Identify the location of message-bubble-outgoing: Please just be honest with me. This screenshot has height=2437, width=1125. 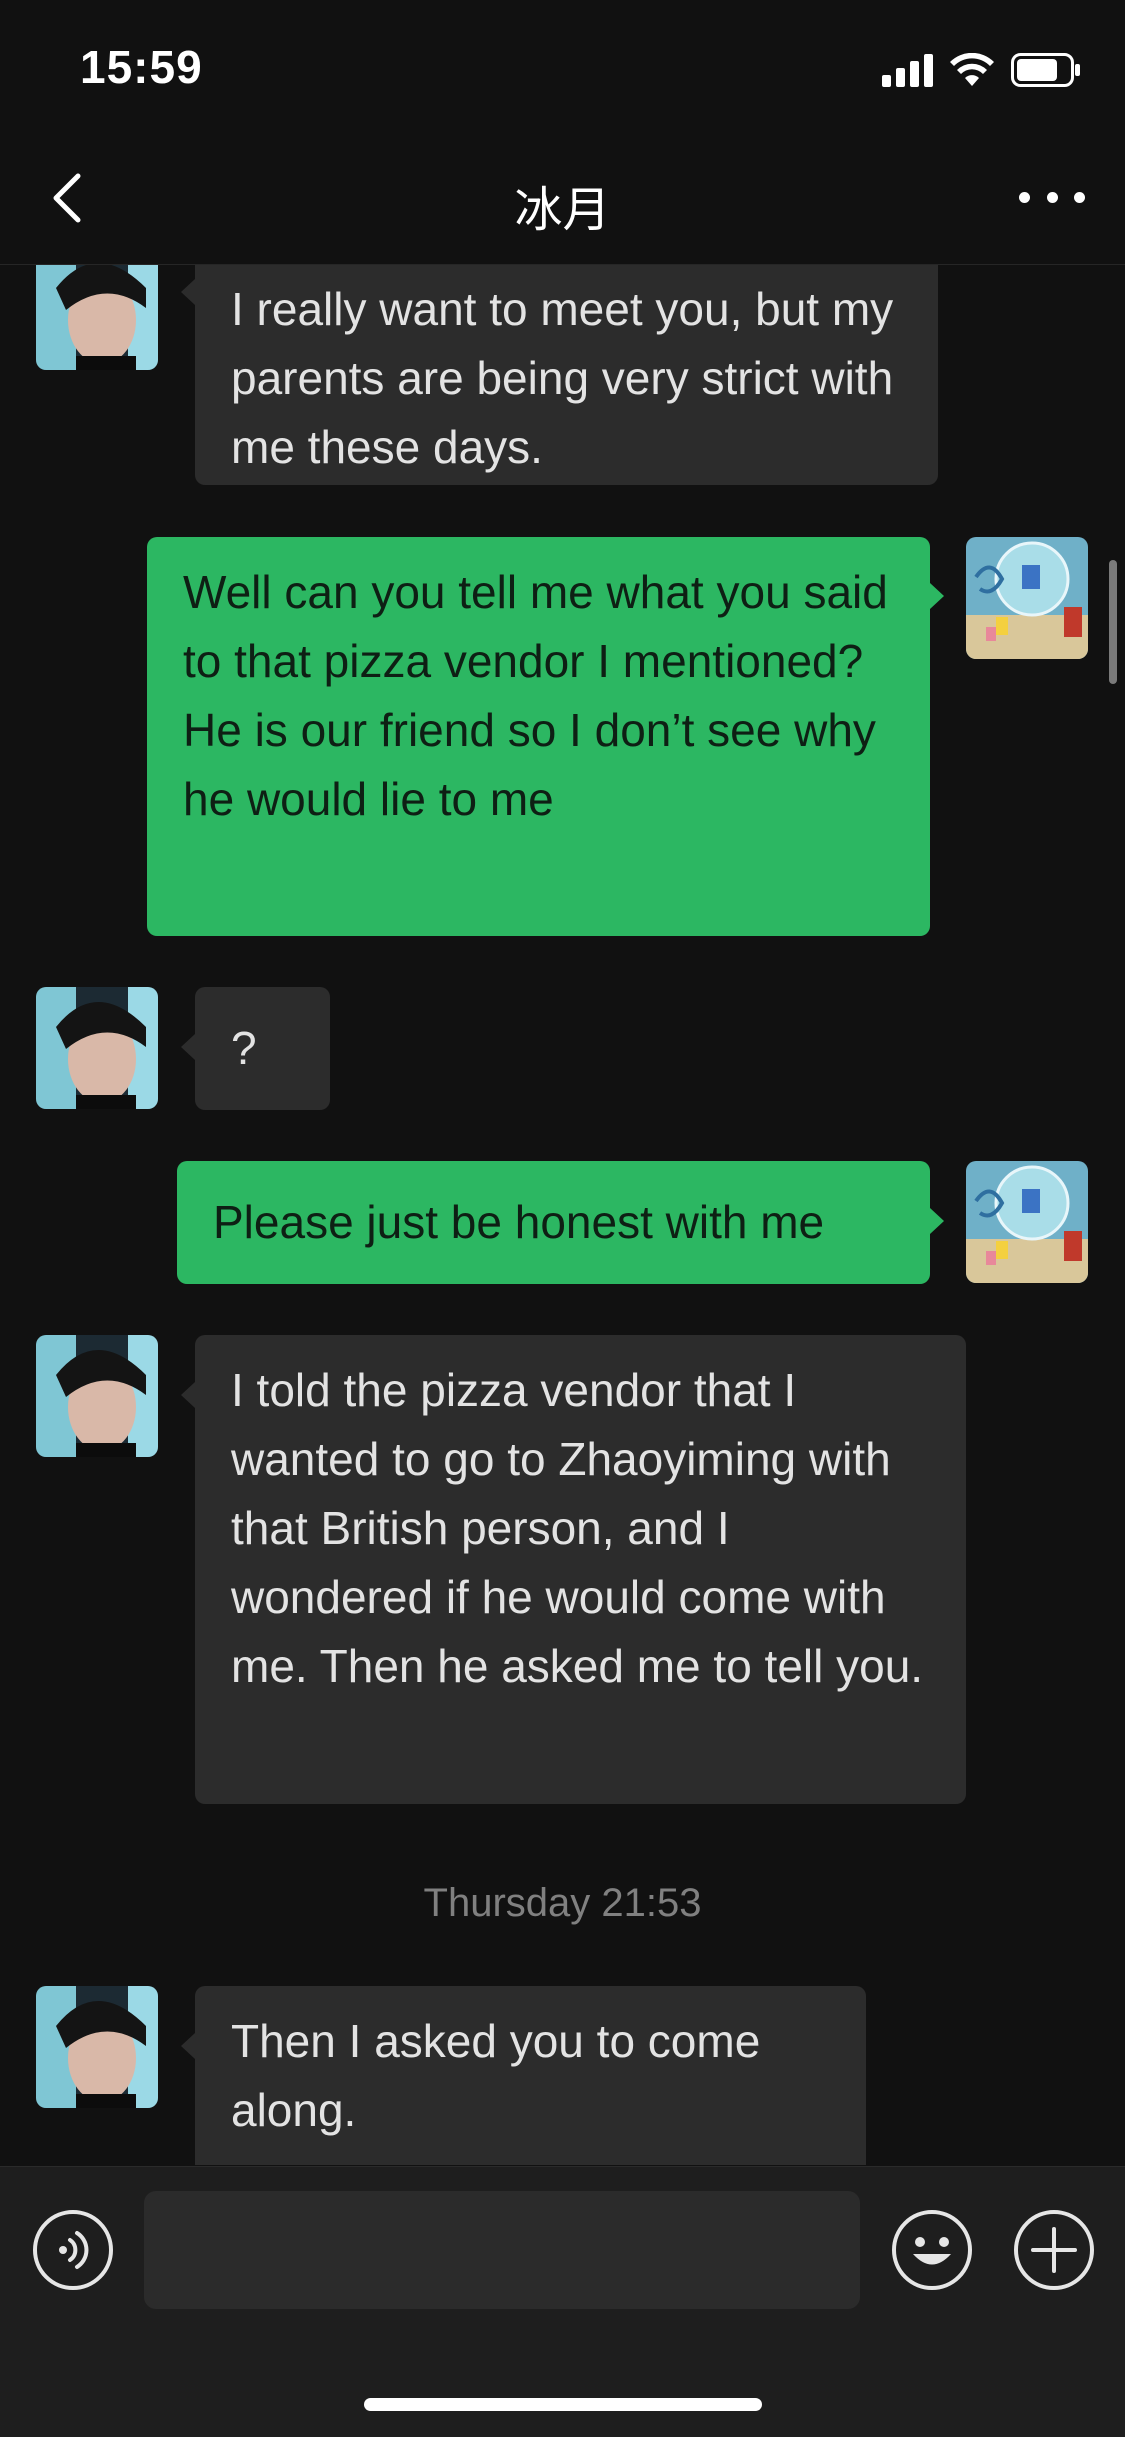
(553, 1222).